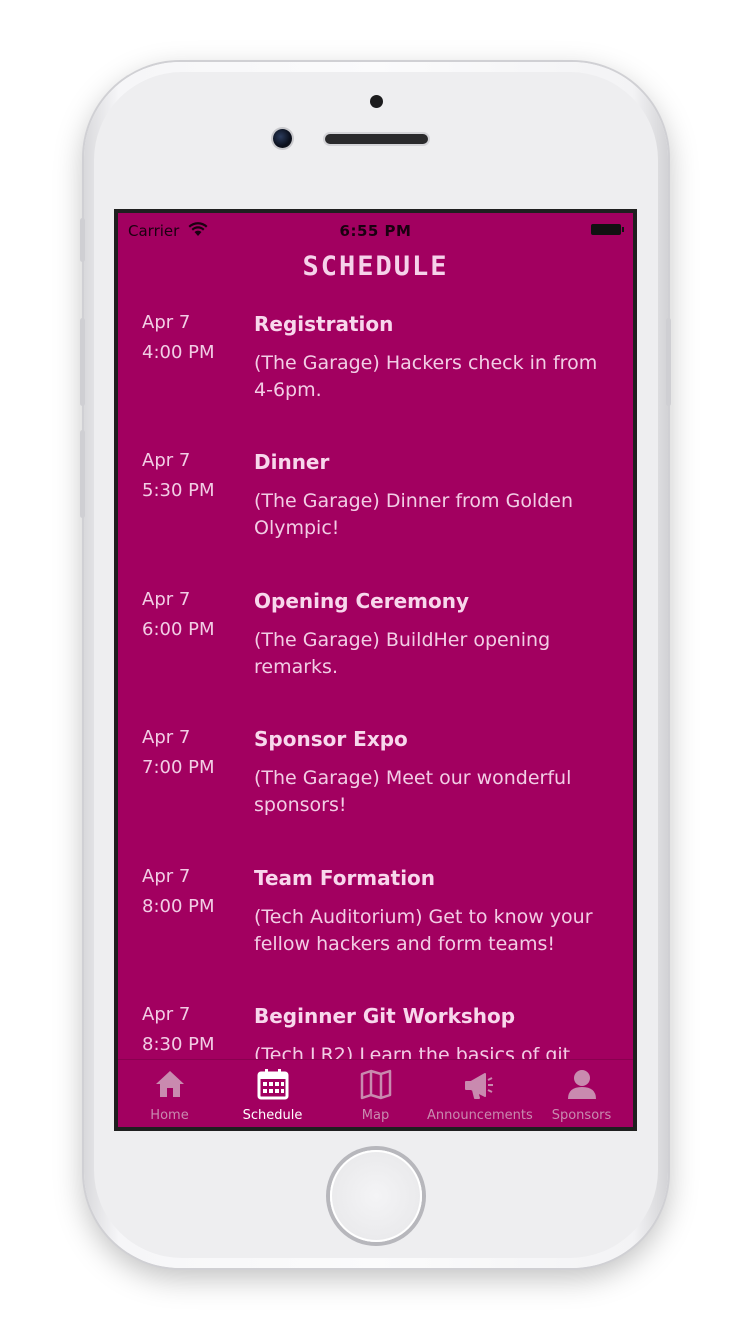 Image resolution: width=750 pixels, height=1334 pixels. I want to click on event-description: (The Garage) Dinner from Golden Olympic!, so click(414, 514).